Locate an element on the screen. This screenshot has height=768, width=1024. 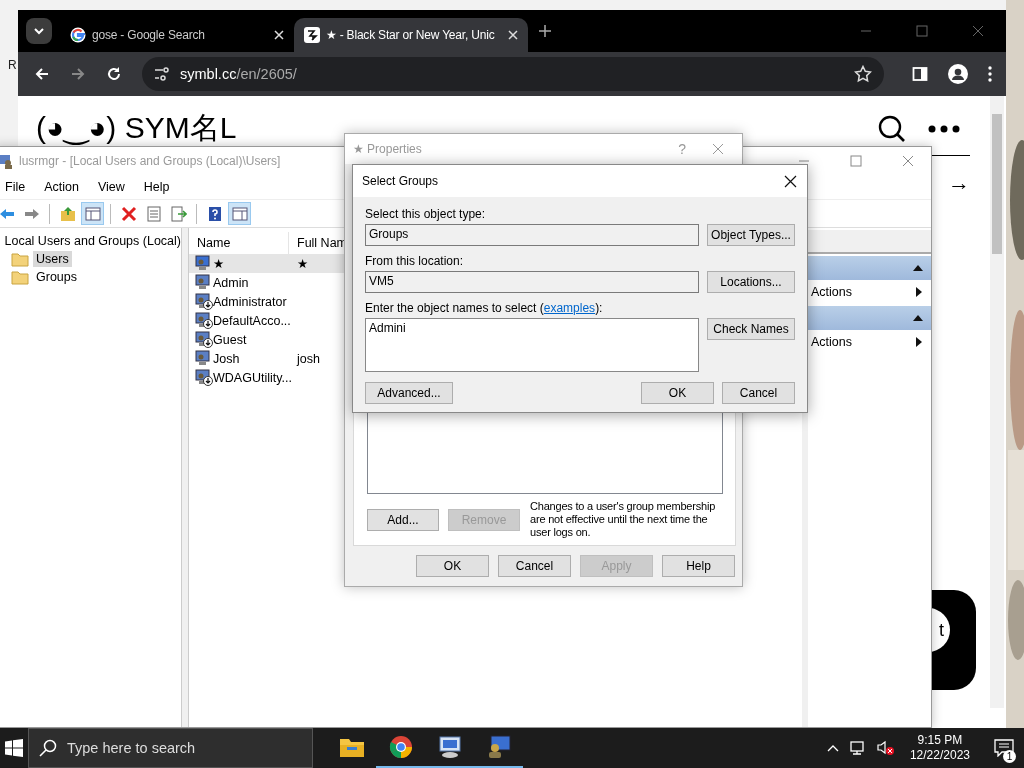
user-name: Admin is located at coordinates (231, 282).